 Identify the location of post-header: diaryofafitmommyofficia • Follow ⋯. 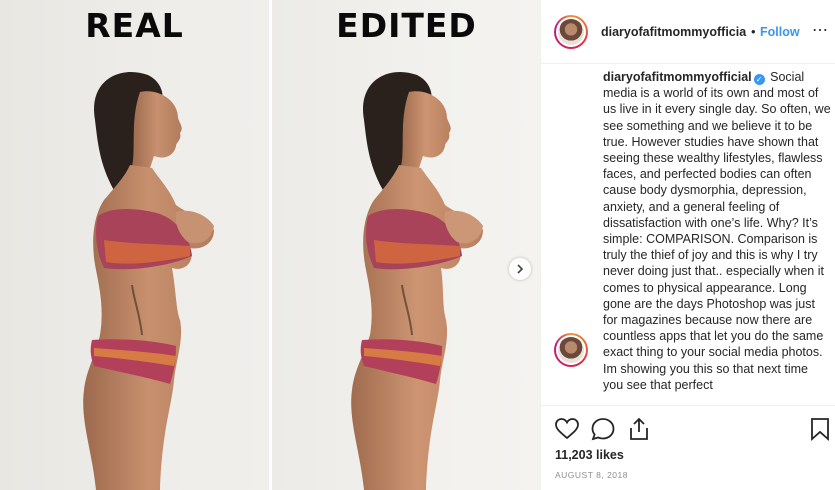
(688, 32).